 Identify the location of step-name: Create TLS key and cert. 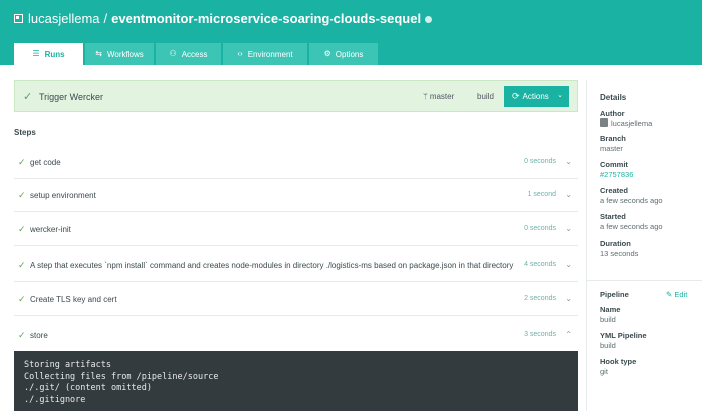
(73, 299).